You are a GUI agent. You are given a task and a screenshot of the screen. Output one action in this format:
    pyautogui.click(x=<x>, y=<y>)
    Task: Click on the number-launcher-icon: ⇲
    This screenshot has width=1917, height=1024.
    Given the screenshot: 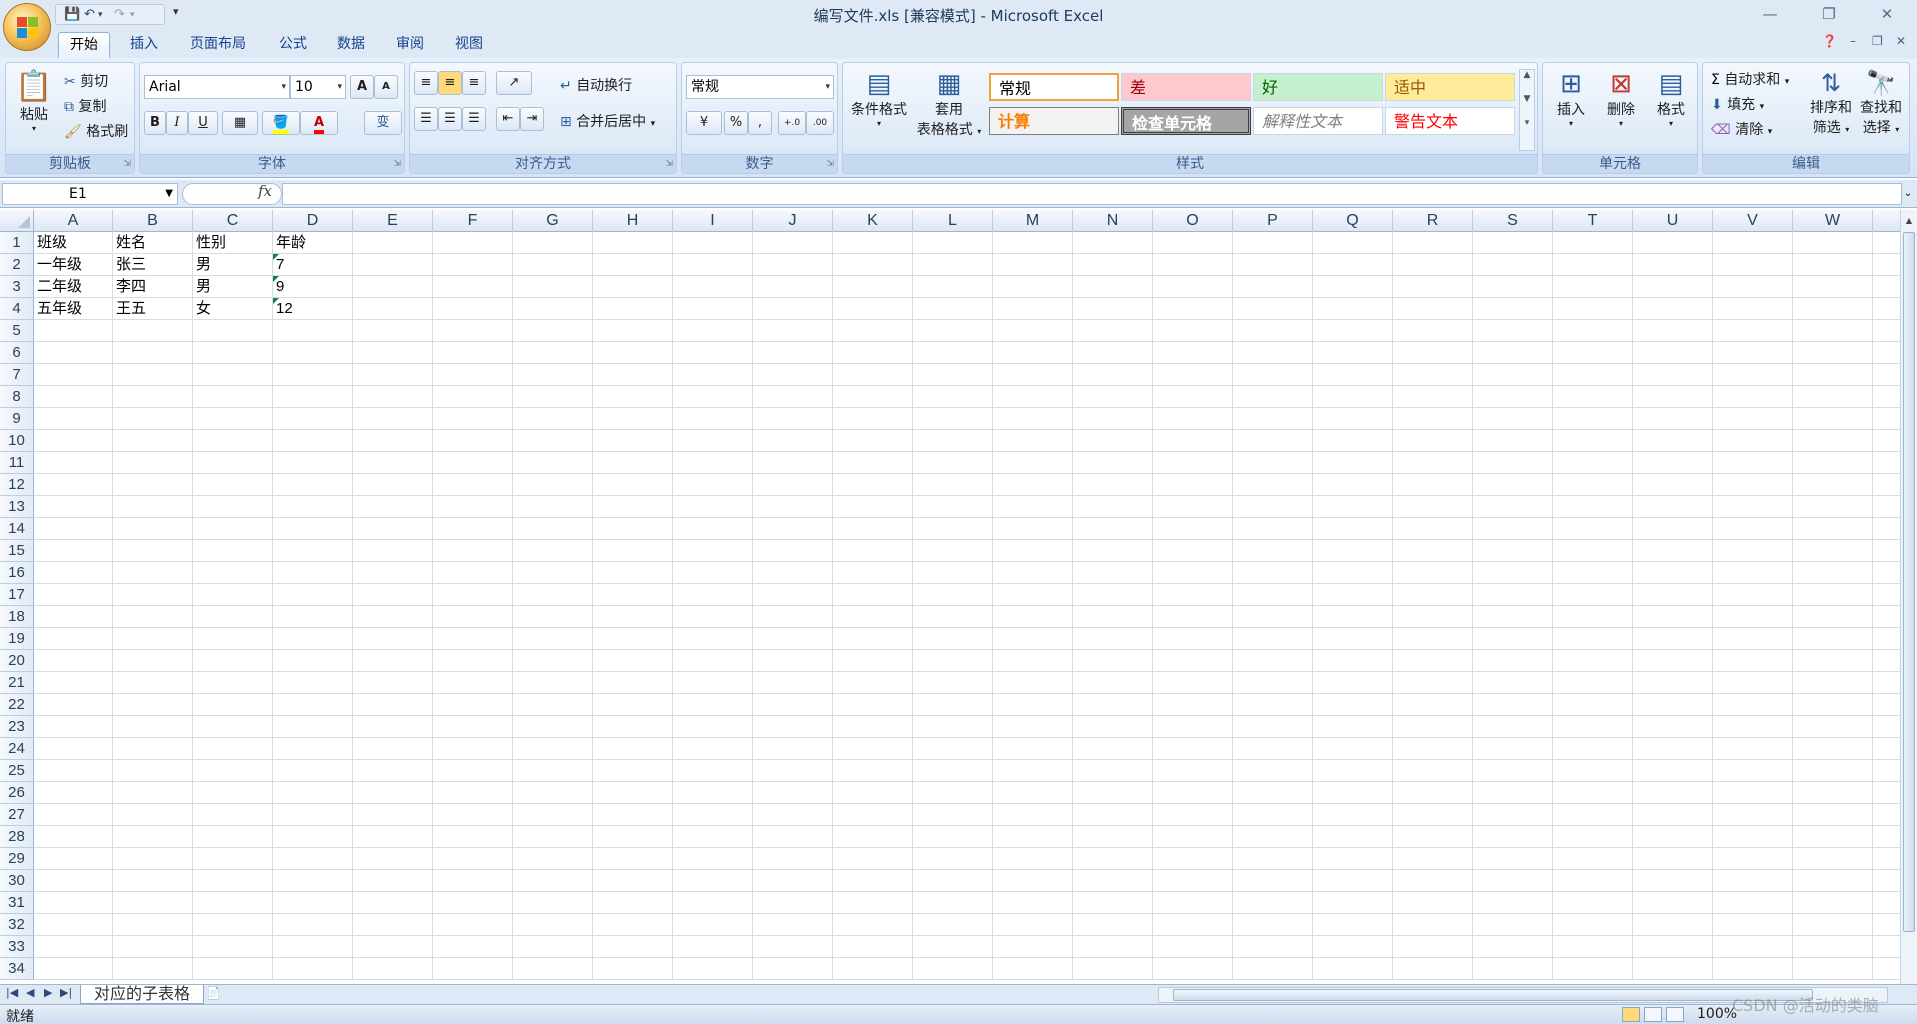 What is the action you would take?
    pyautogui.click(x=830, y=164)
    